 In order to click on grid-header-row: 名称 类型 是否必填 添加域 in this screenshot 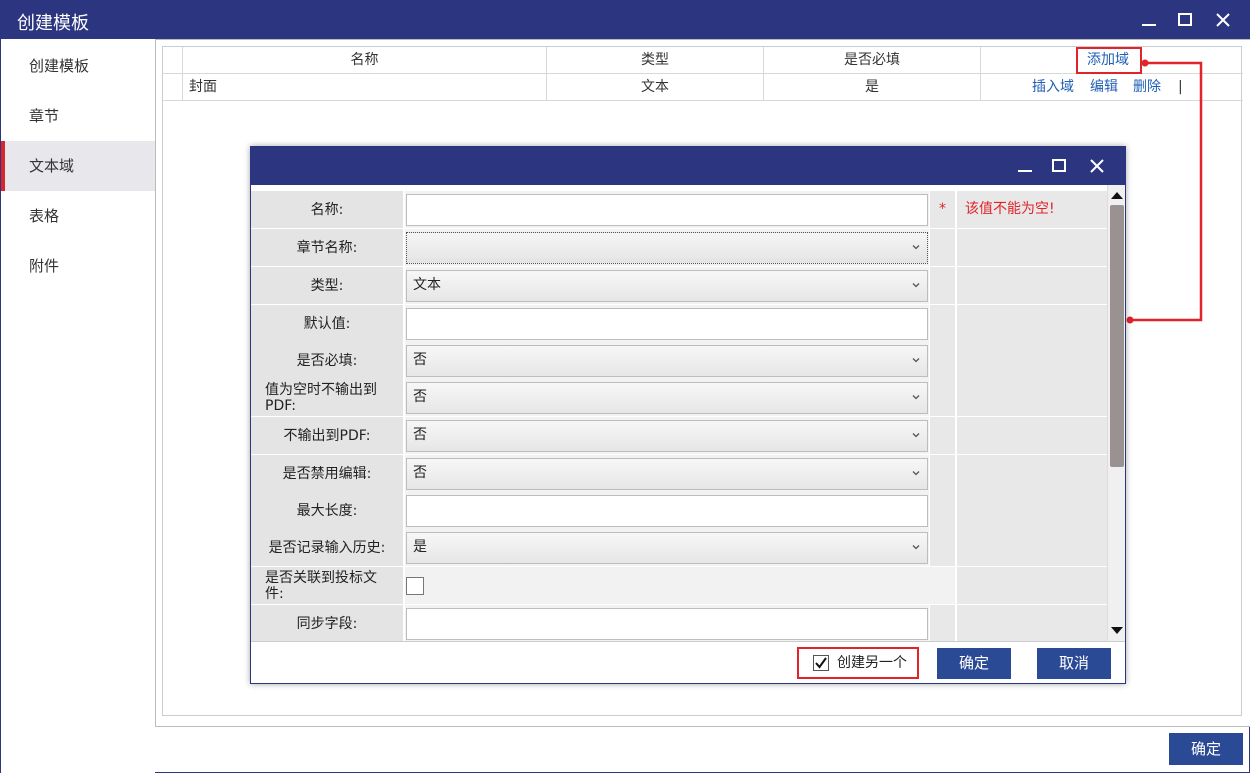, I will do `click(703, 60)`.